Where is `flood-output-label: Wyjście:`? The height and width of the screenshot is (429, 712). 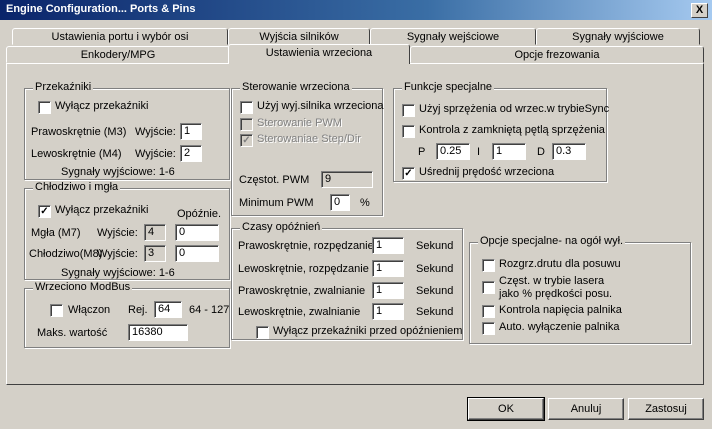 flood-output-label: Wyjście: is located at coordinates (117, 254).